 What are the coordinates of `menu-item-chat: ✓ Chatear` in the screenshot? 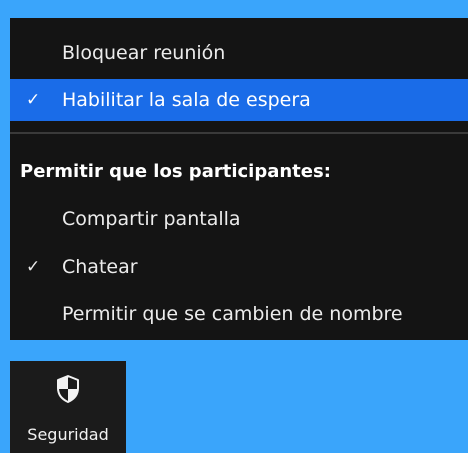 It's located at (239, 267).